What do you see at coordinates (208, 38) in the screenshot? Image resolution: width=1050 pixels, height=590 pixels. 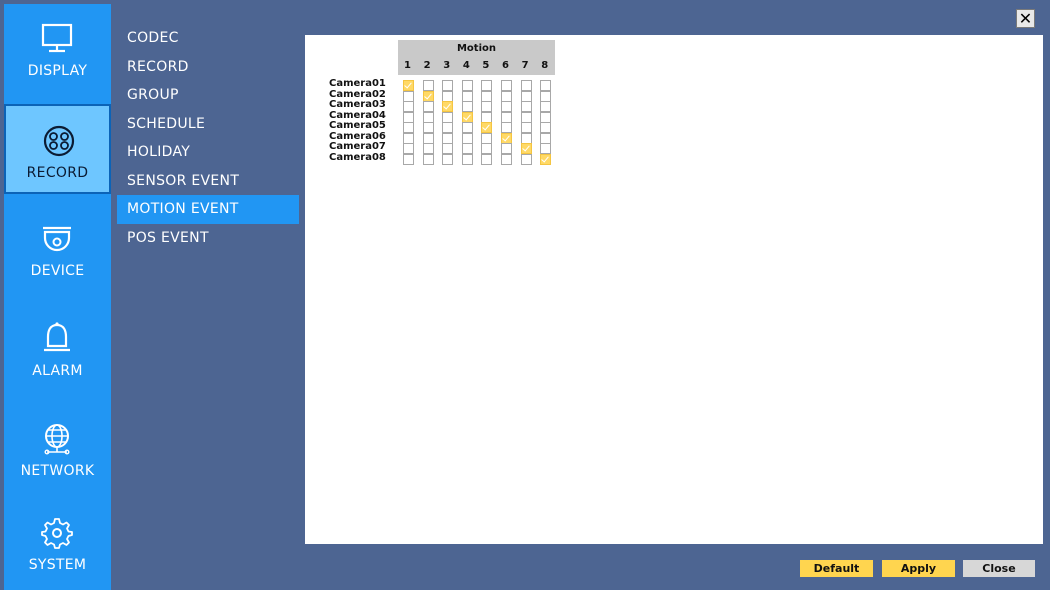 I see `submenu-item-codec: CODEC` at bounding box center [208, 38].